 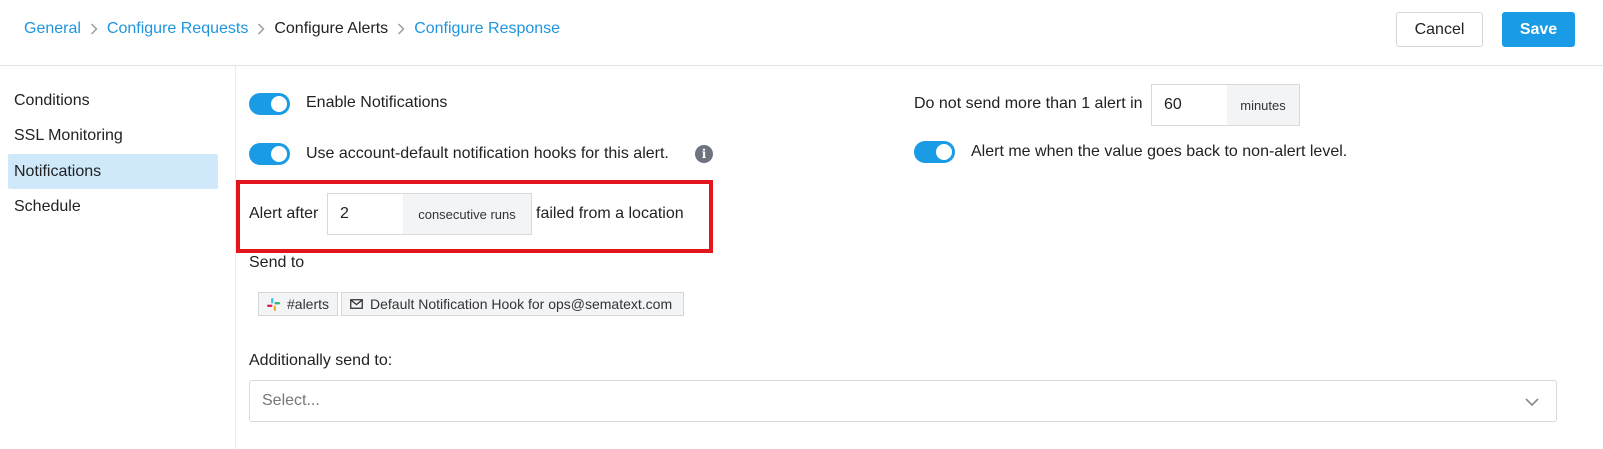 I want to click on breadcrumb-configure-requests: Configure Requests, so click(x=177, y=29).